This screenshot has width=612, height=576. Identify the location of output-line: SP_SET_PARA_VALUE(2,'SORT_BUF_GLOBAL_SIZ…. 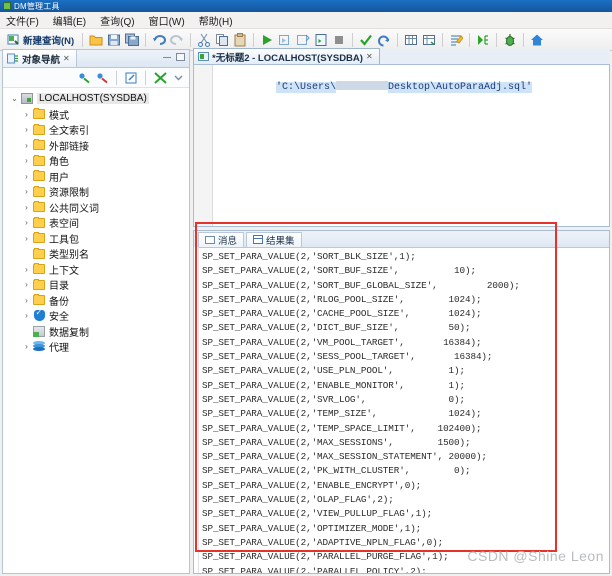
(361, 285).